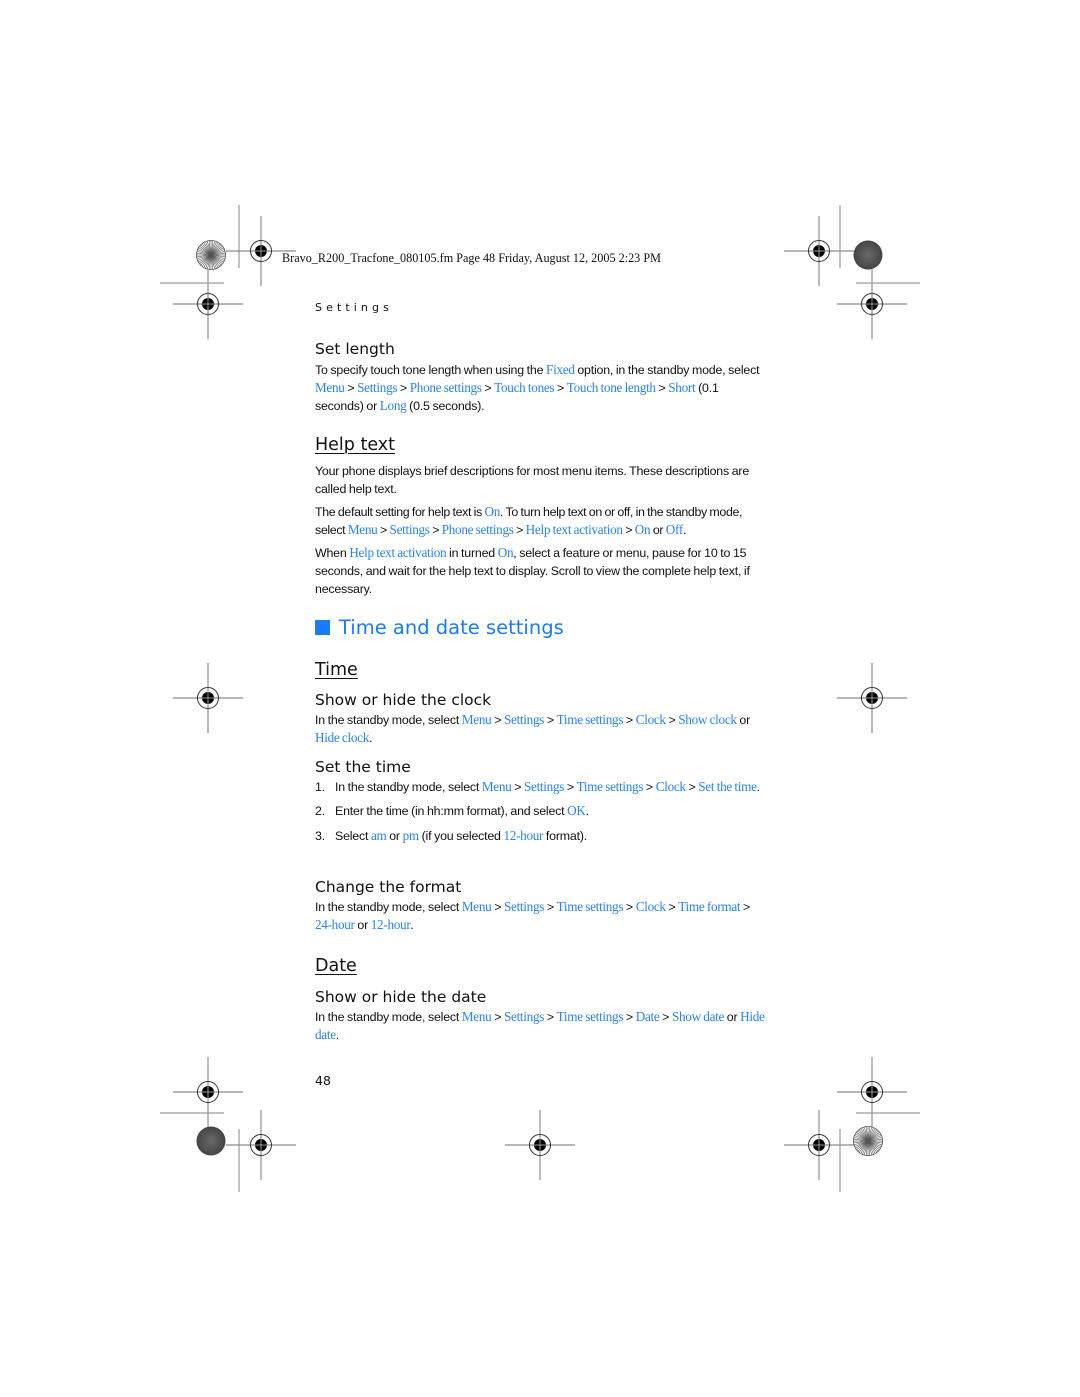  Describe the element at coordinates (540, 670) in the screenshot. I see `subsection-time: Time` at that location.